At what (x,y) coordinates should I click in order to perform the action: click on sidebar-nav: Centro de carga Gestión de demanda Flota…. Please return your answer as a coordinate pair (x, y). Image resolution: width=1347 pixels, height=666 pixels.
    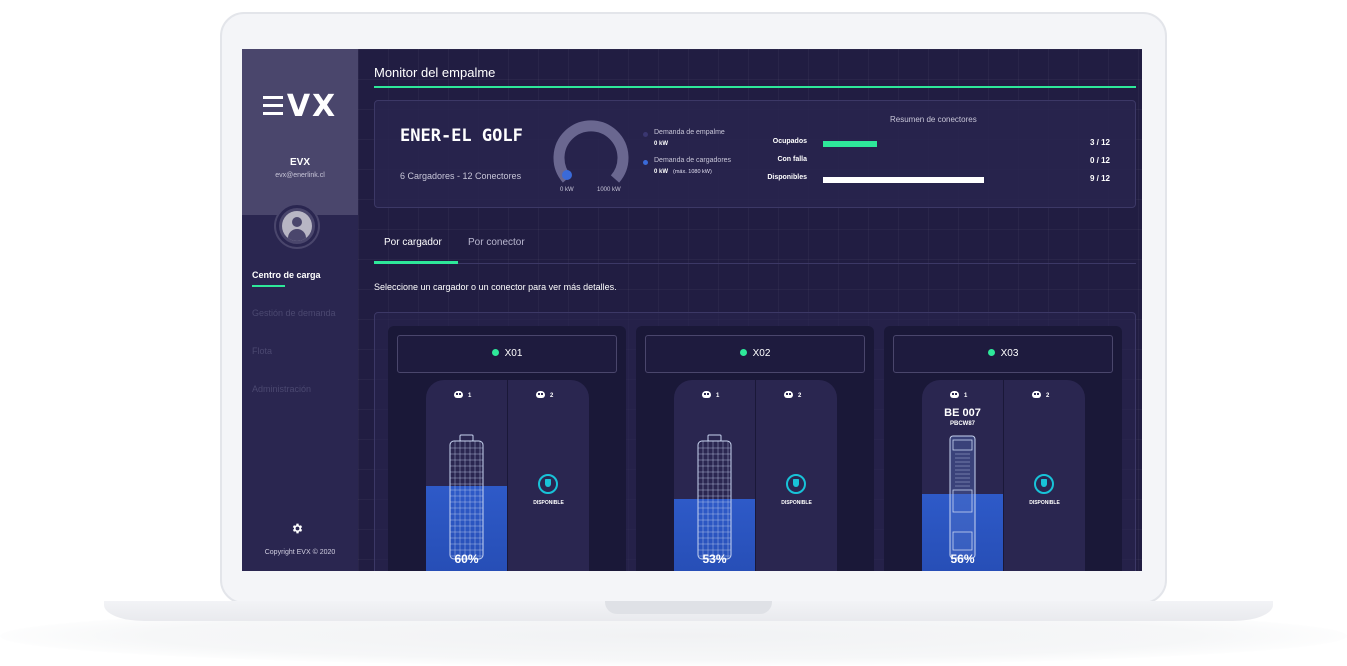
    Looking at the image, I should click on (294, 346).